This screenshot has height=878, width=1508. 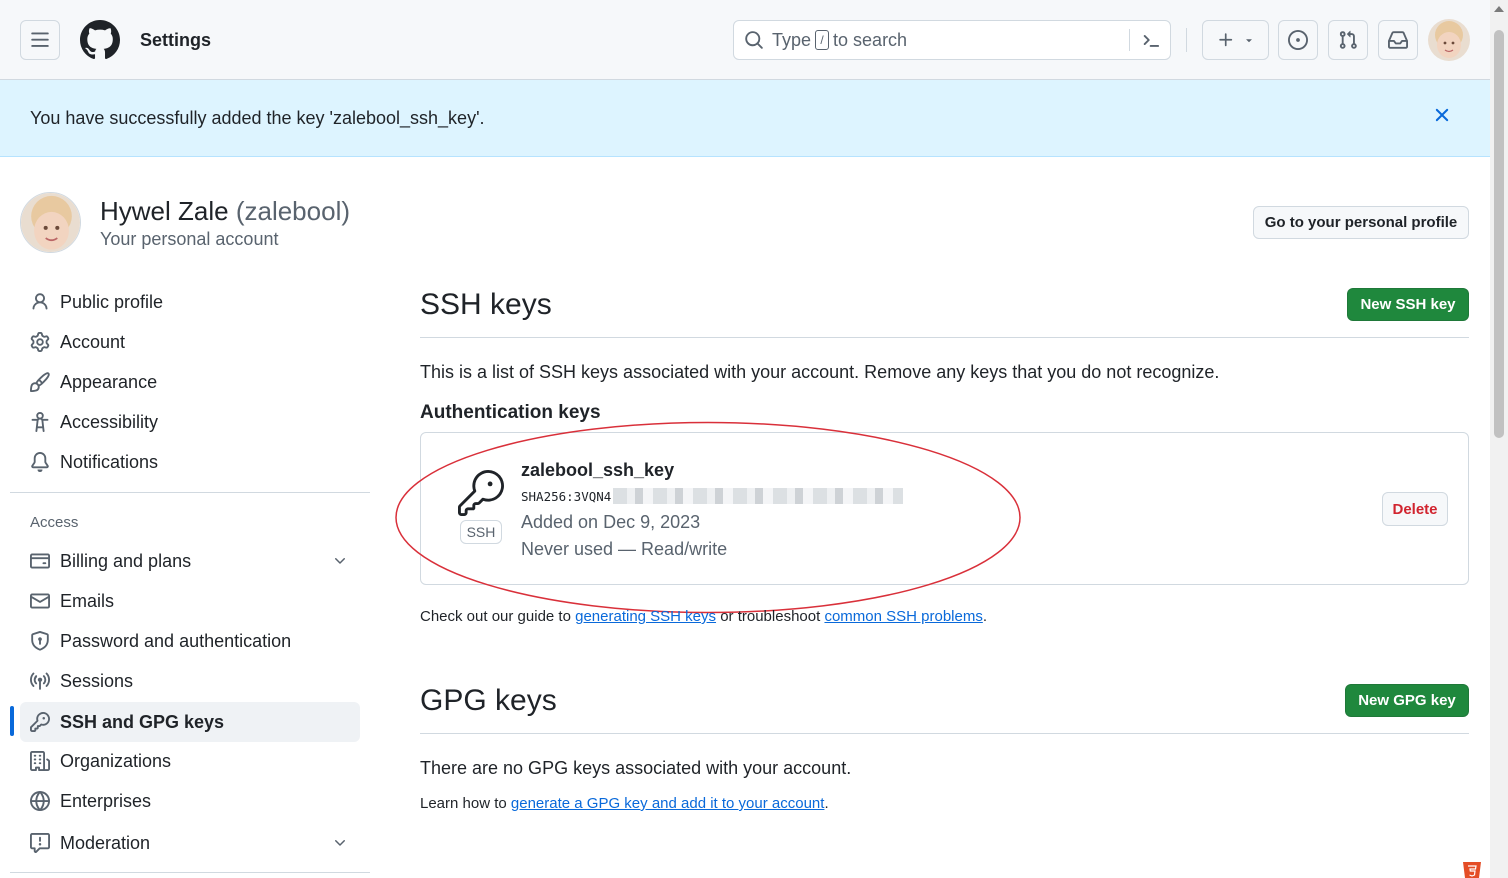 I want to click on issue-opened-icon, so click(x=1298, y=40).